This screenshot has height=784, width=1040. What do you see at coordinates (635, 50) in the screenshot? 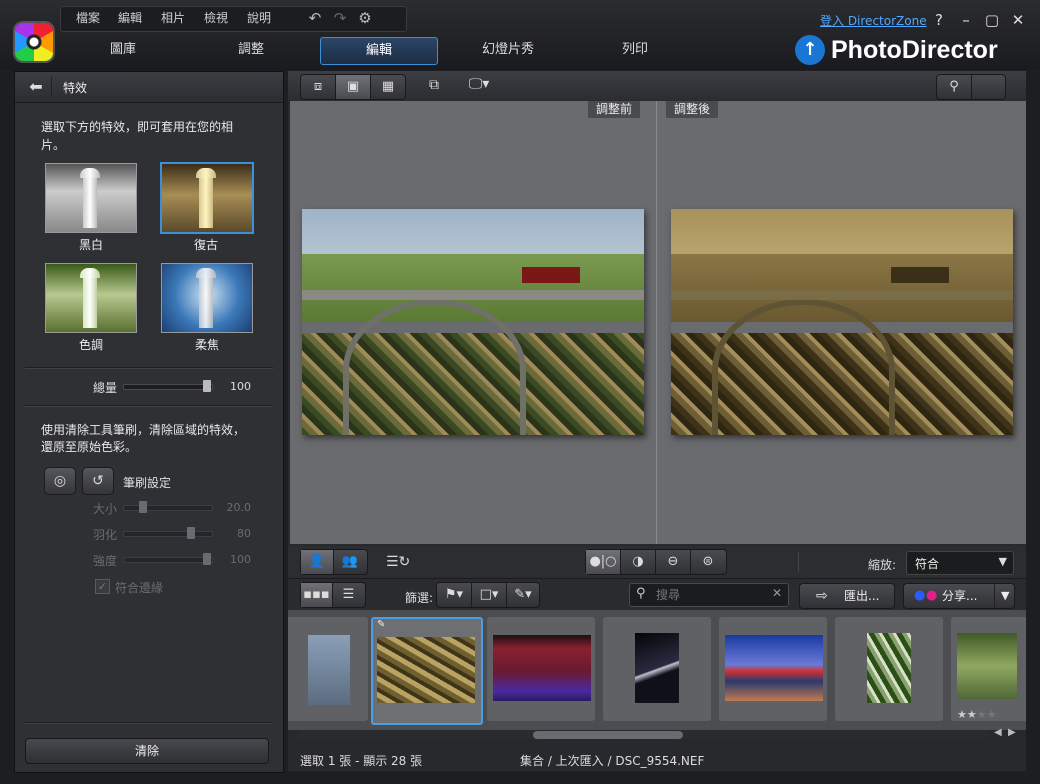
I see `tab-print: 列印` at bounding box center [635, 50].